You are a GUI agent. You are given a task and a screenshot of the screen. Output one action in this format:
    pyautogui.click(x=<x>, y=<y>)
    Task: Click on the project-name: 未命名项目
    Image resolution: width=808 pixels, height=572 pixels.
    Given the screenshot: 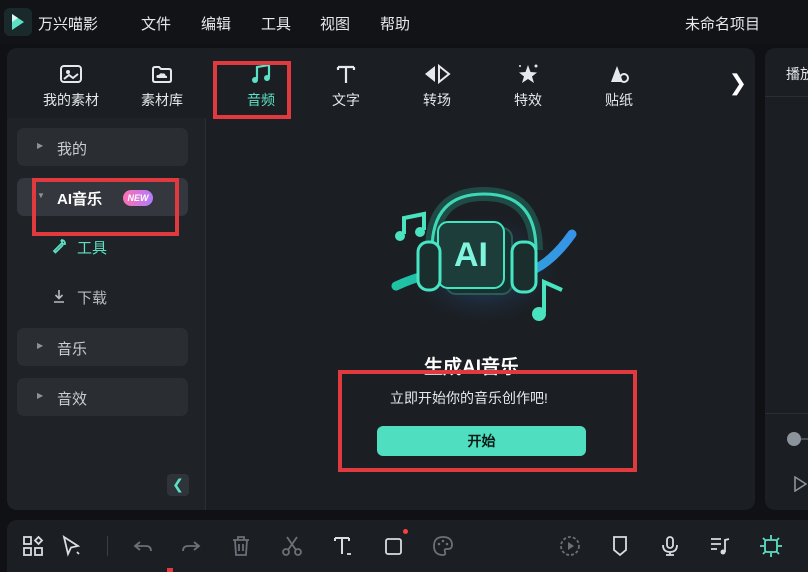 What is the action you would take?
    pyautogui.click(x=722, y=23)
    